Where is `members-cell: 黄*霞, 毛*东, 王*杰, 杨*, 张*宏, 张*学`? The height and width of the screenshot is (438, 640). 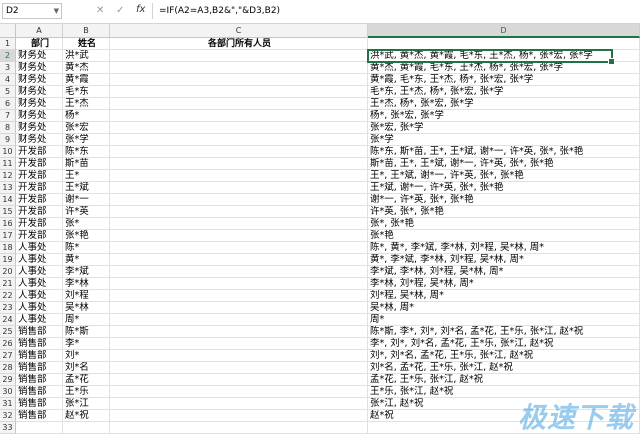
members-cell: 黄*霞, 毛*东, 王*杰, 杨*, 张*宏, 张*学 is located at coordinates (504, 80).